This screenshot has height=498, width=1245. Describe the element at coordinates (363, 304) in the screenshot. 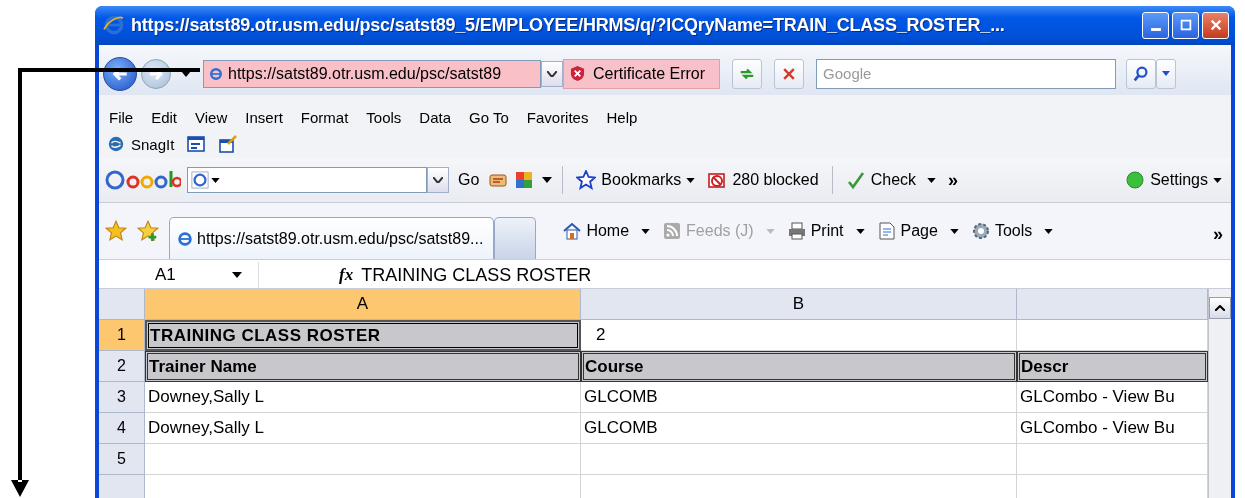

I see `column-header: A` at that location.